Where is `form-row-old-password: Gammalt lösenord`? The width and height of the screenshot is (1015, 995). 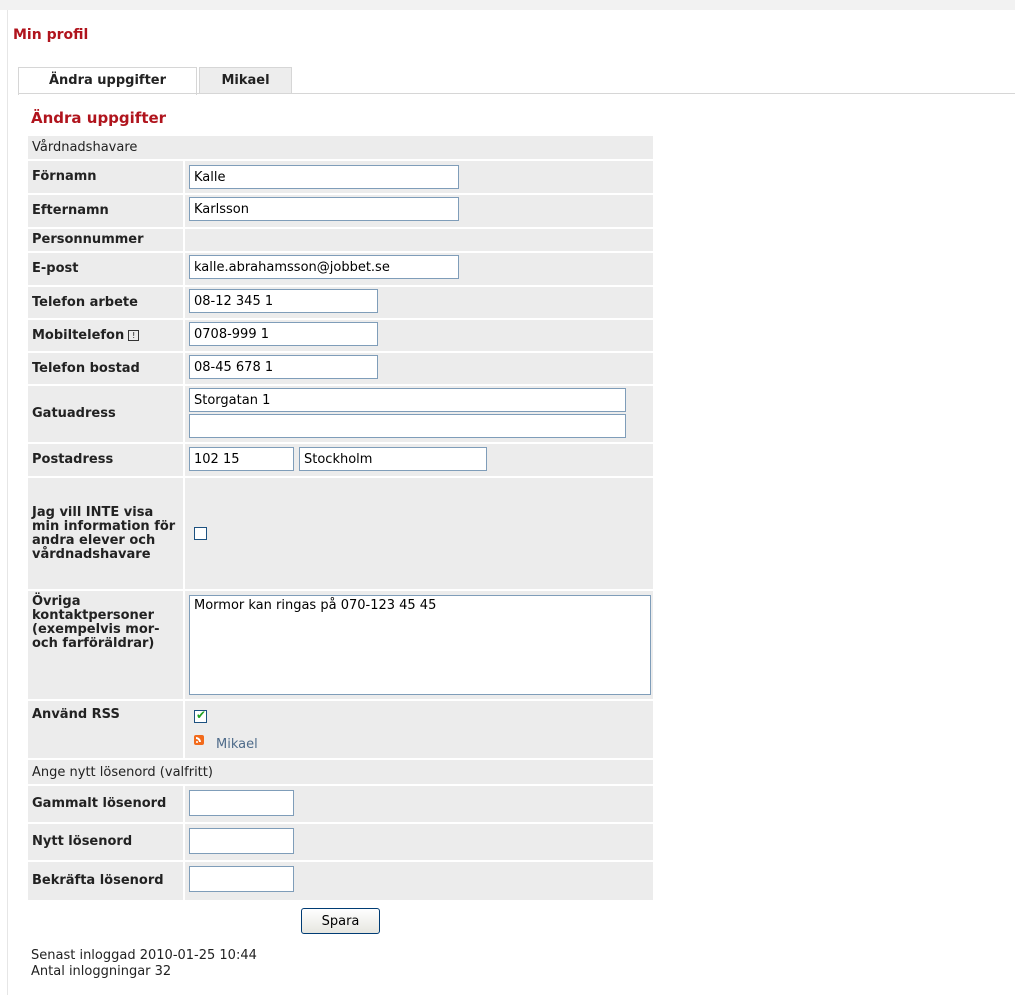
form-row-old-password: Gammalt lösenord is located at coordinates (340, 804).